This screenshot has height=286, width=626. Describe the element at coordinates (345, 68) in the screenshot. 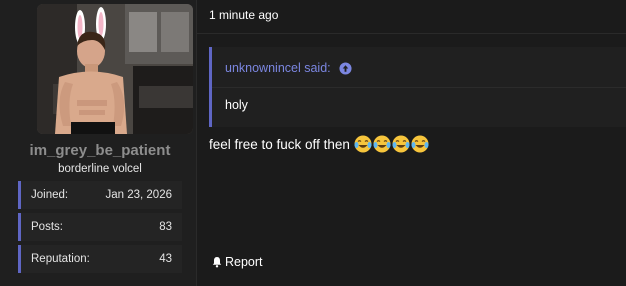

I see `arrow-up-circle-icon` at that location.